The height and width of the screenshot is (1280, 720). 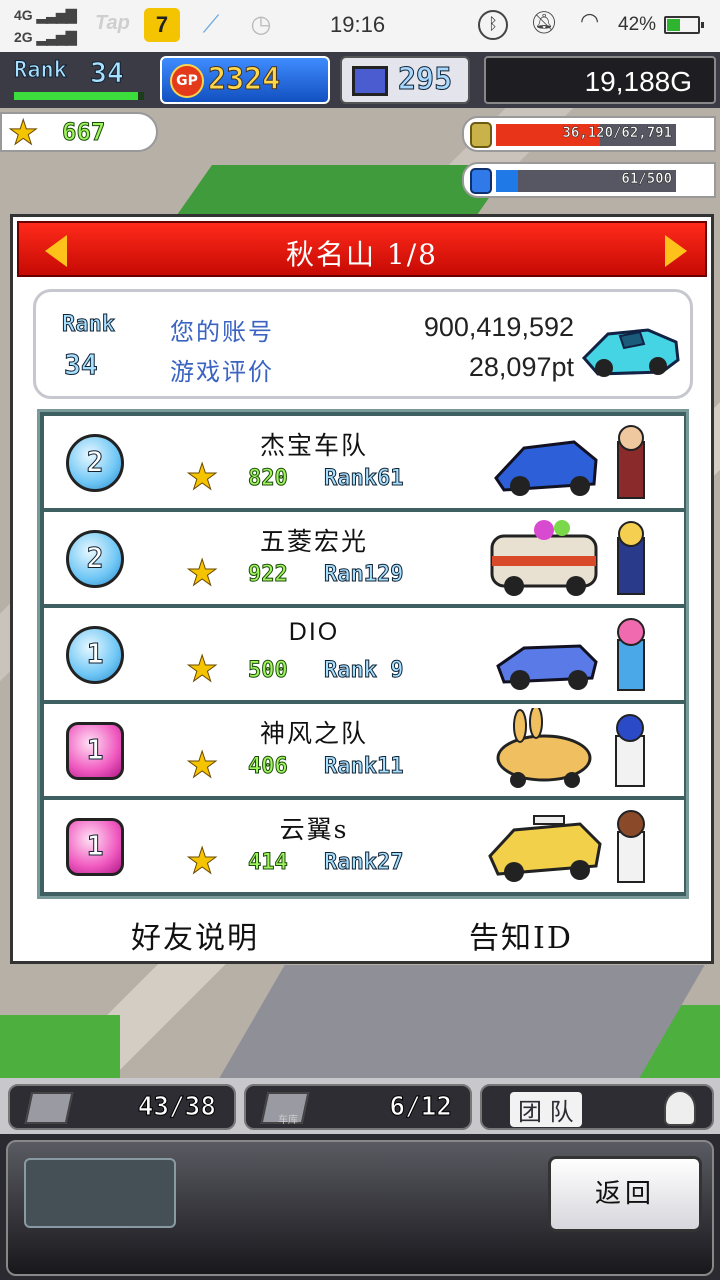 I want to click on friend-row: 1 云翼s ★ 414 Rank27, so click(x=364, y=846).